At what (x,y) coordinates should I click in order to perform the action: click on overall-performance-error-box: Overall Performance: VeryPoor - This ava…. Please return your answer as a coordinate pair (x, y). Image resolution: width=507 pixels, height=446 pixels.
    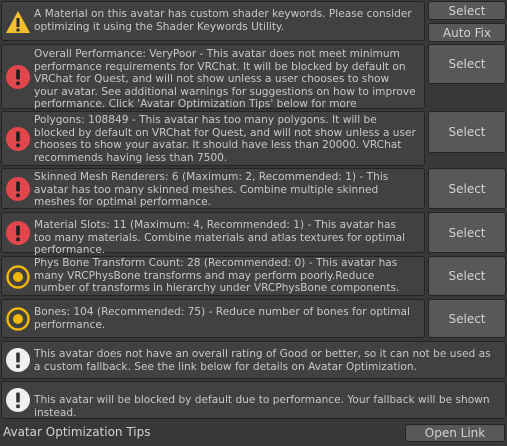
    Looking at the image, I should click on (213, 83).